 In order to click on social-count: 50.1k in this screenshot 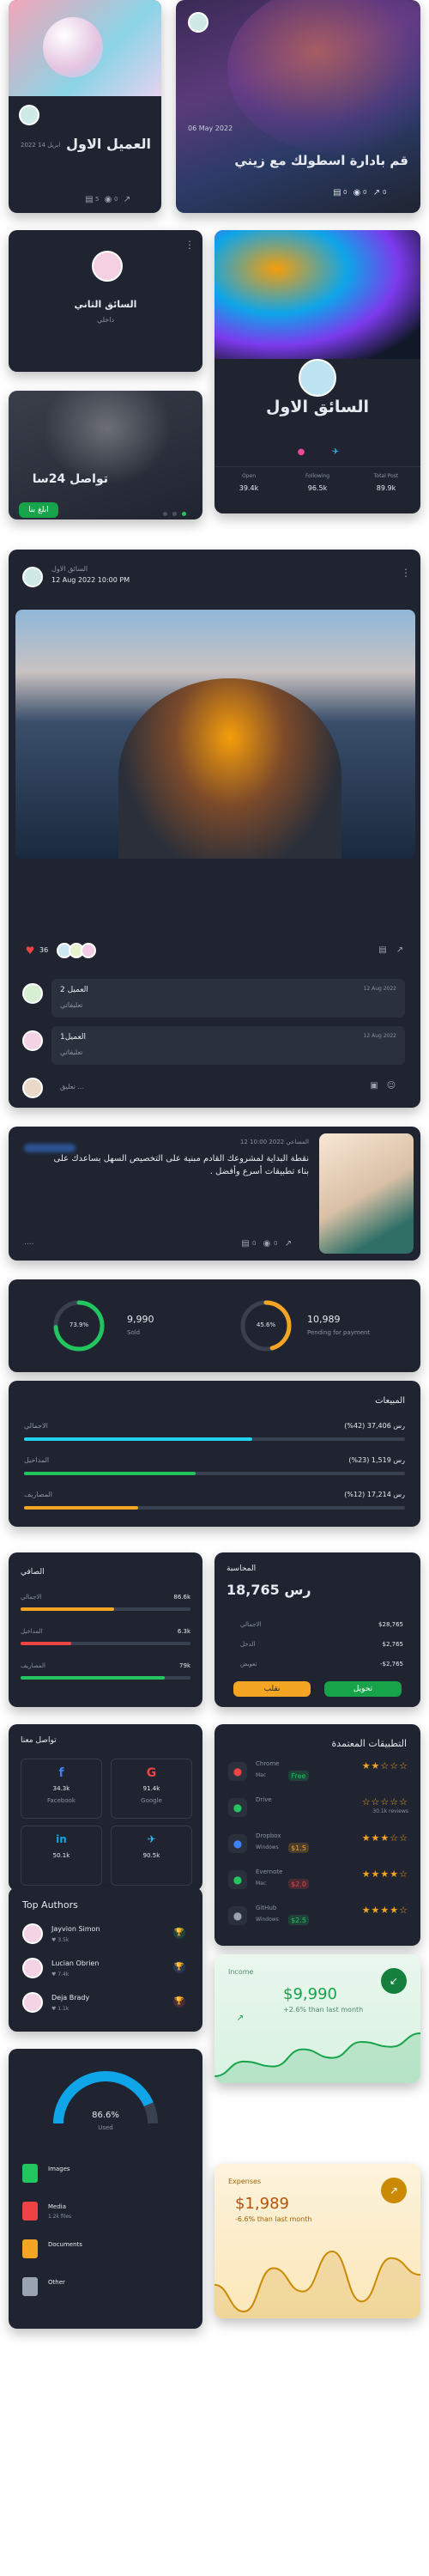, I will do `click(61, 1856)`.